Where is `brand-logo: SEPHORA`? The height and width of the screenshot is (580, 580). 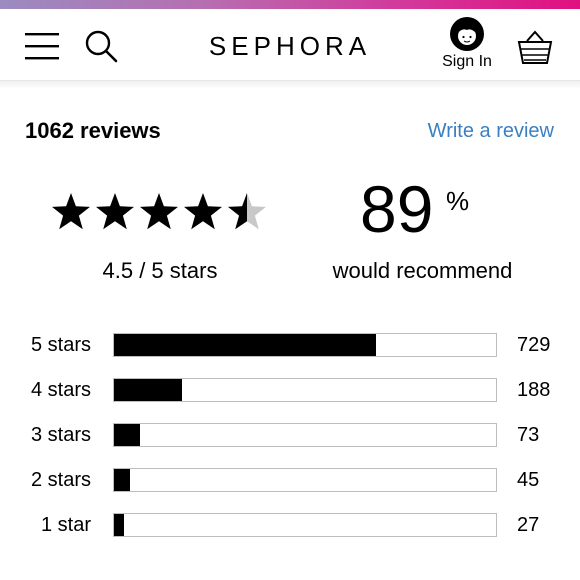
brand-logo: SEPHORA is located at coordinates (290, 46).